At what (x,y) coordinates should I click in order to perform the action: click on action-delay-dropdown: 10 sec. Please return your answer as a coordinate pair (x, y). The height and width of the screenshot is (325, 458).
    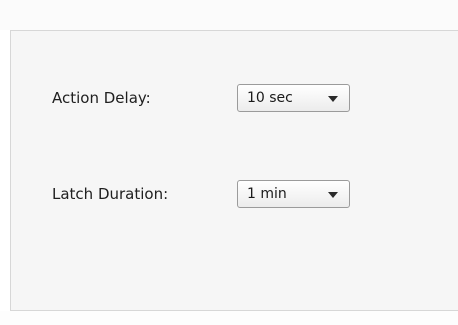
    Looking at the image, I should click on (293, 98).